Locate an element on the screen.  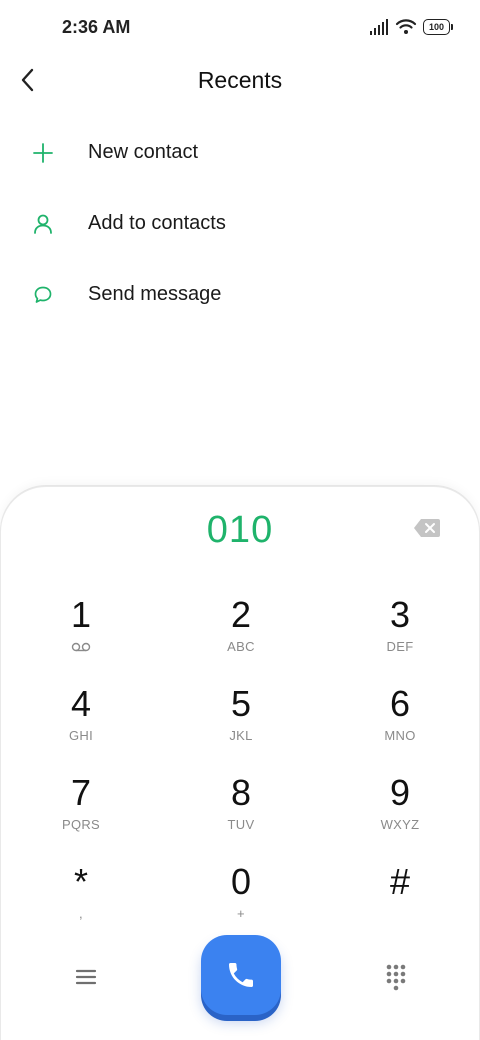
send-message-item: Send message is located at coordinates (240, 294).